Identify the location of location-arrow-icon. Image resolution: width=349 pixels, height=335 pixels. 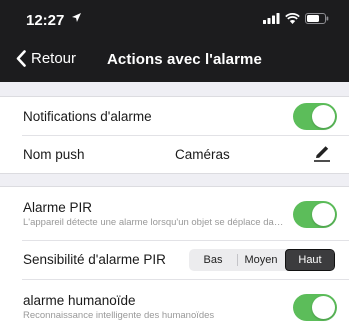
(76, 17).